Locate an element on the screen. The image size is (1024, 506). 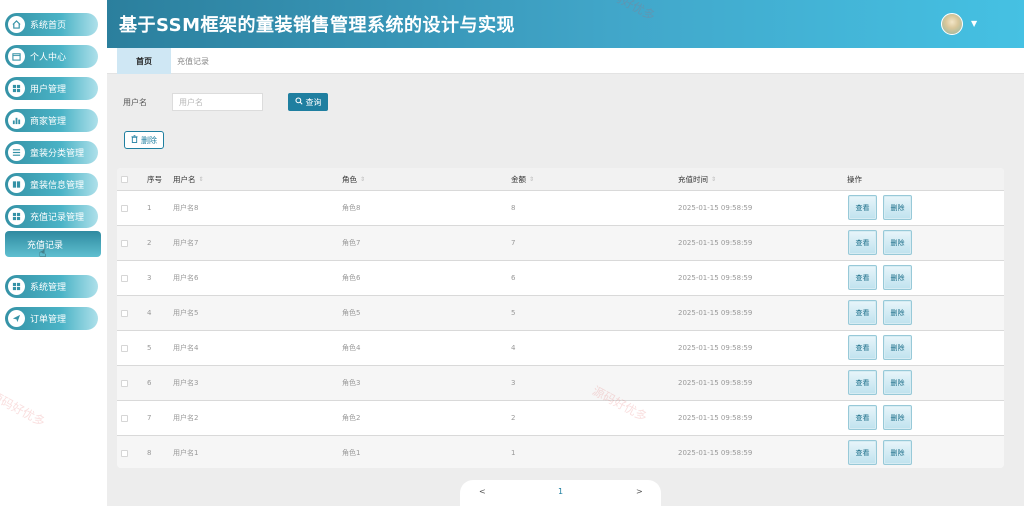
calendar-icon is located at coordinates (16, 56).